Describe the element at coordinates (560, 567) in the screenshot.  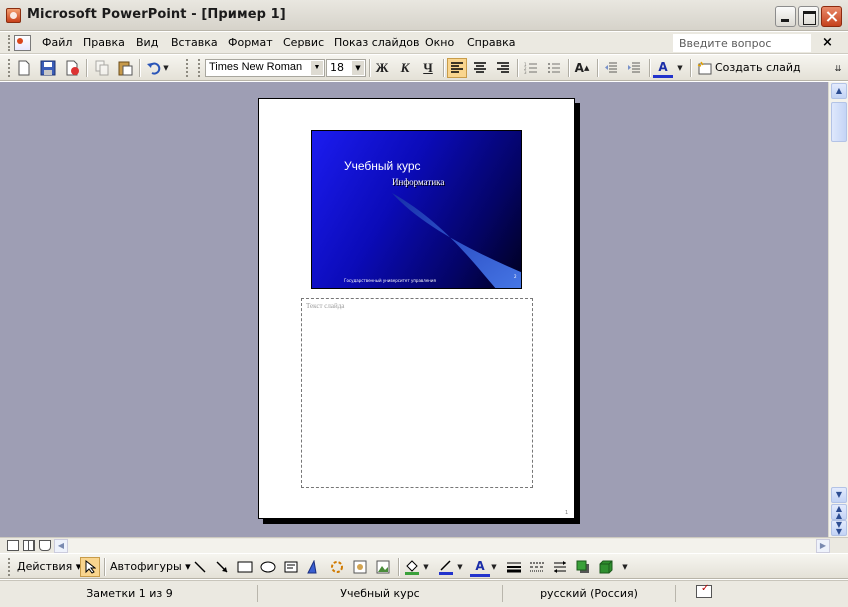
I see `arrow-style-icon` at that location.